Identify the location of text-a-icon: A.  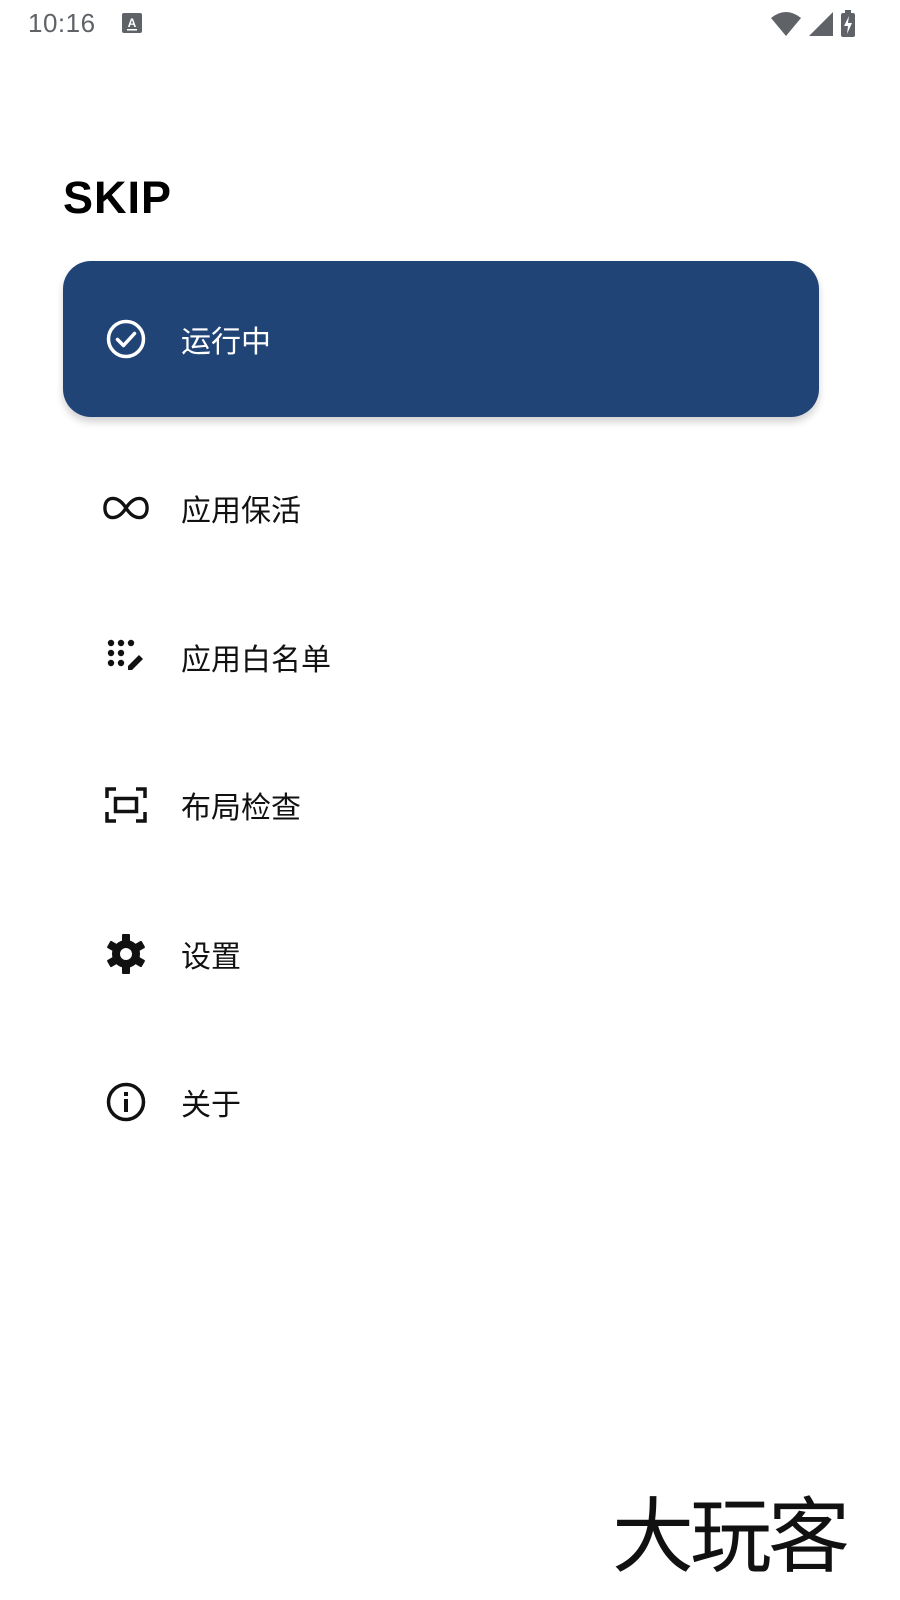
(132, 23).